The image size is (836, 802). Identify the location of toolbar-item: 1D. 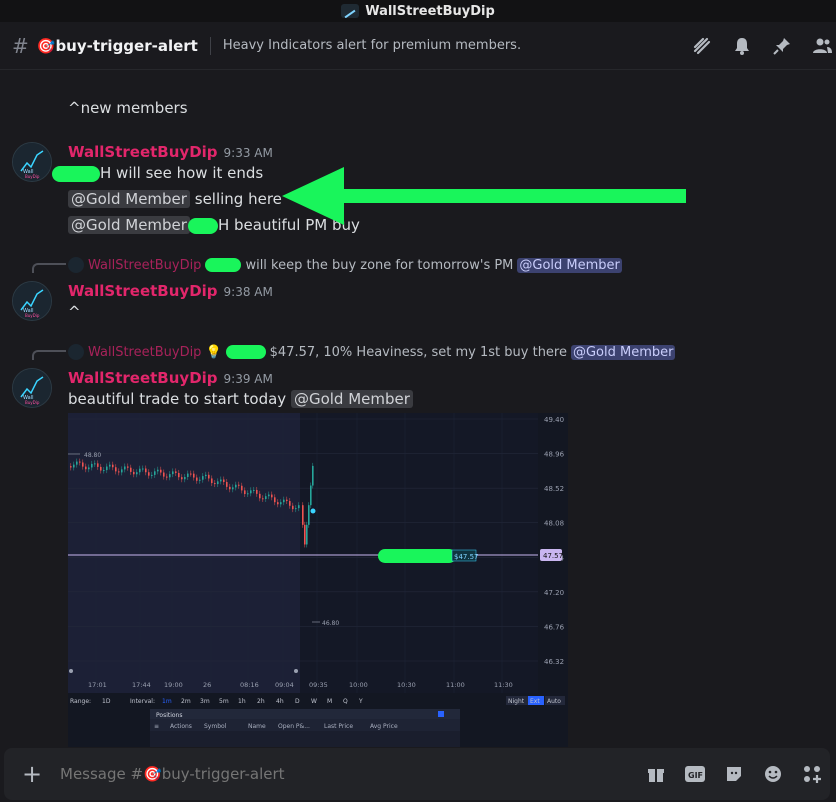
(106, 701).